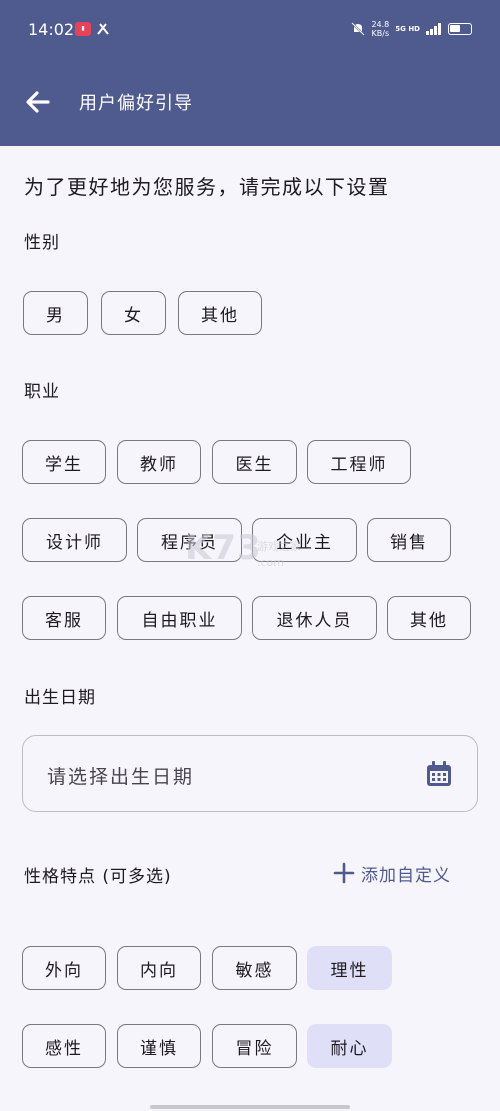 The width and height of the screenshot is (500, 1111). What do you see at coordinates (349, 1046) in the screenshot?
I see `personality-option-selected: 耐心` at bounding box center [349, 1046].